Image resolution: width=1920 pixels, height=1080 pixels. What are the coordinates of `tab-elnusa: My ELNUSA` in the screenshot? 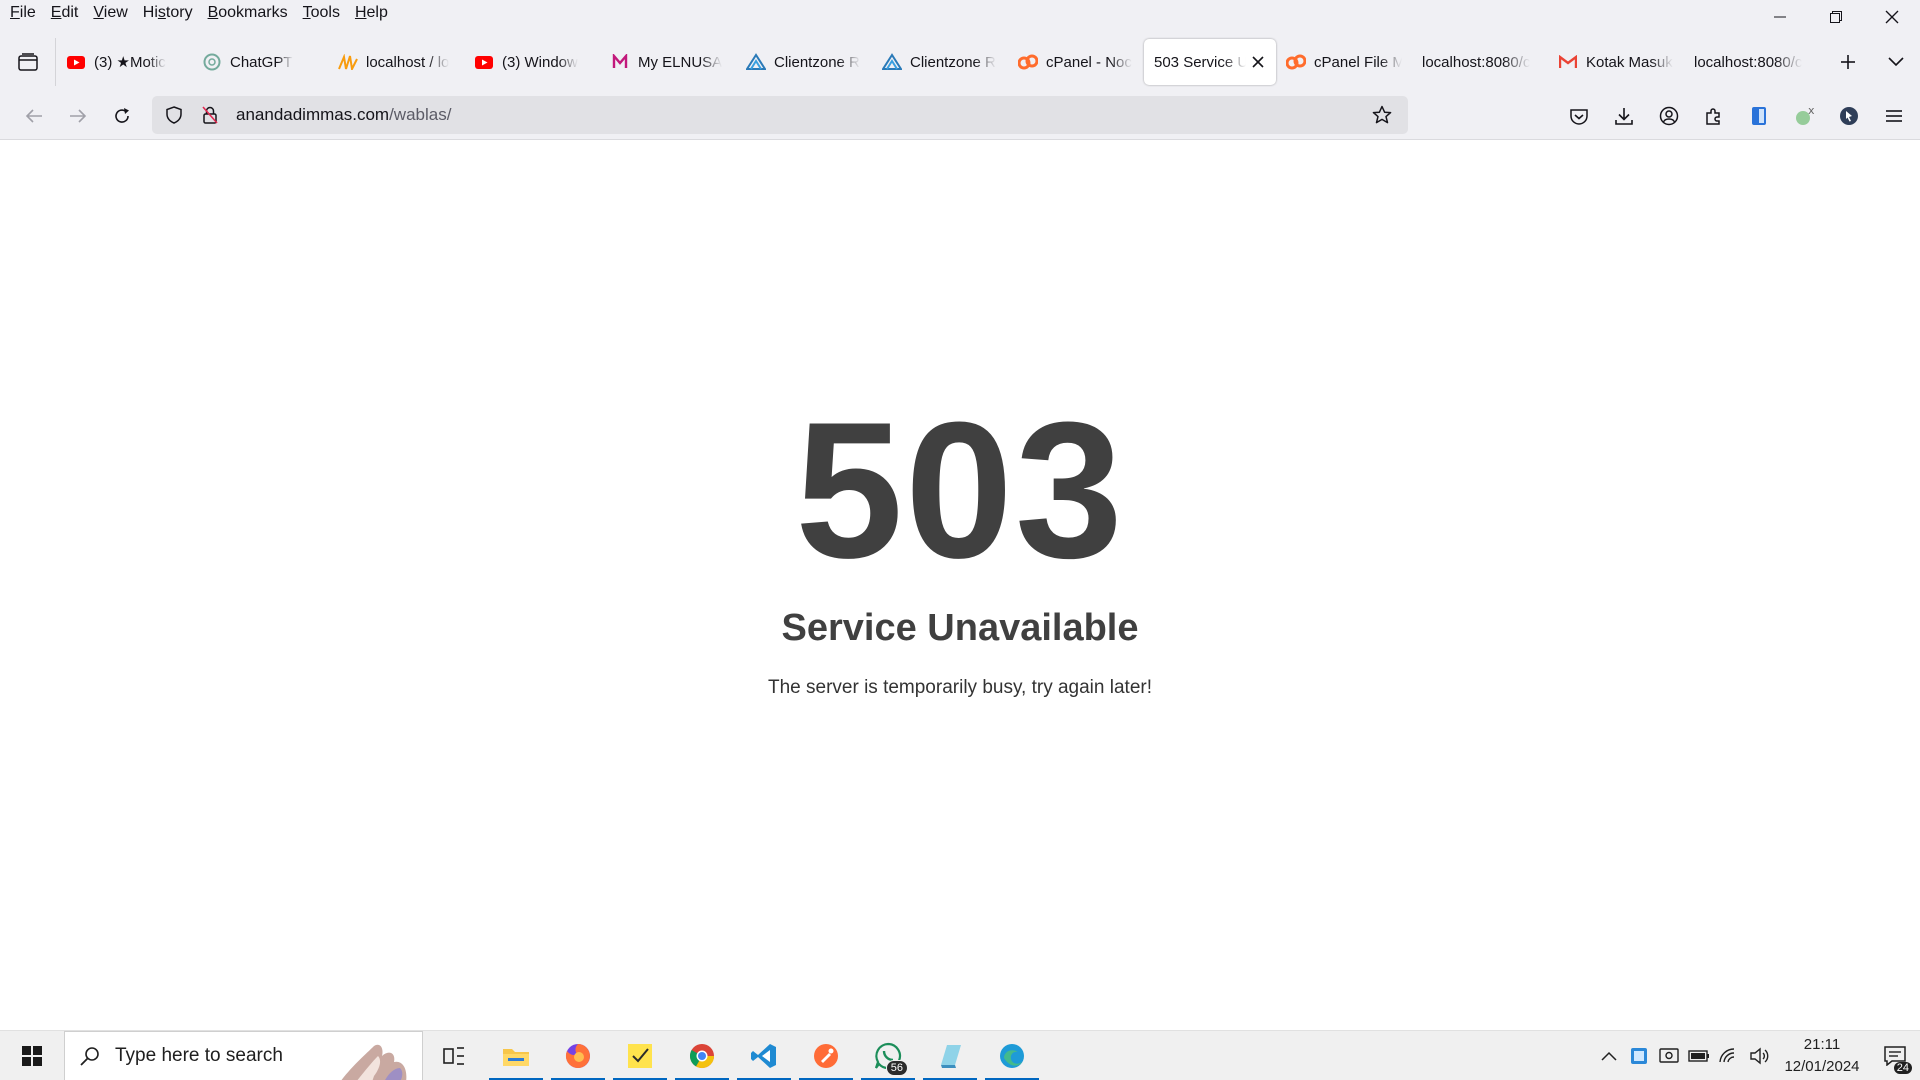 It's located at (668, 62).